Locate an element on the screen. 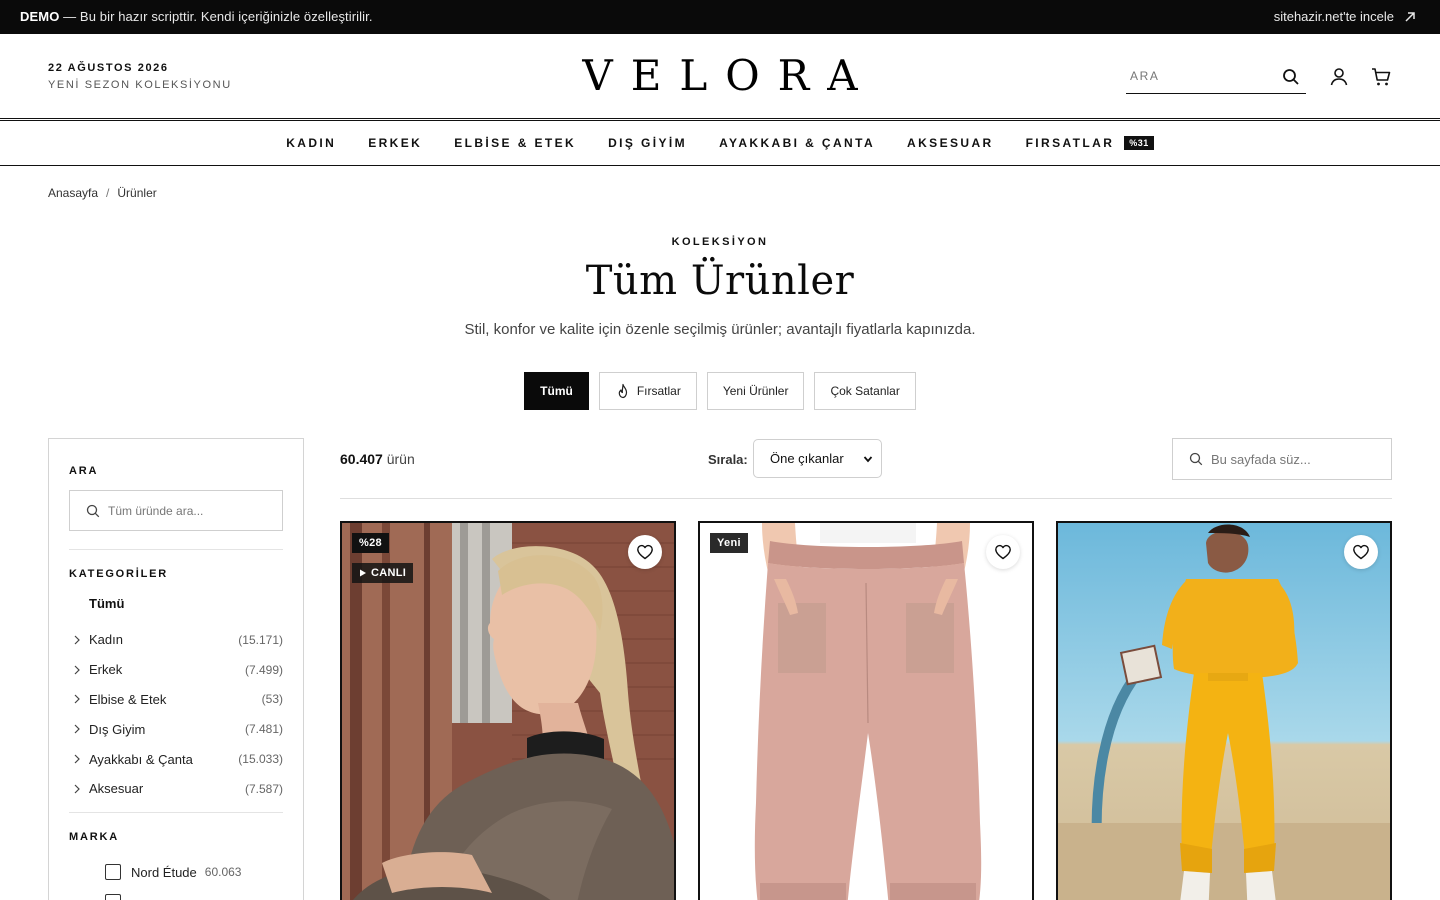  category-count: (53) is located at coordinates (272, 699).